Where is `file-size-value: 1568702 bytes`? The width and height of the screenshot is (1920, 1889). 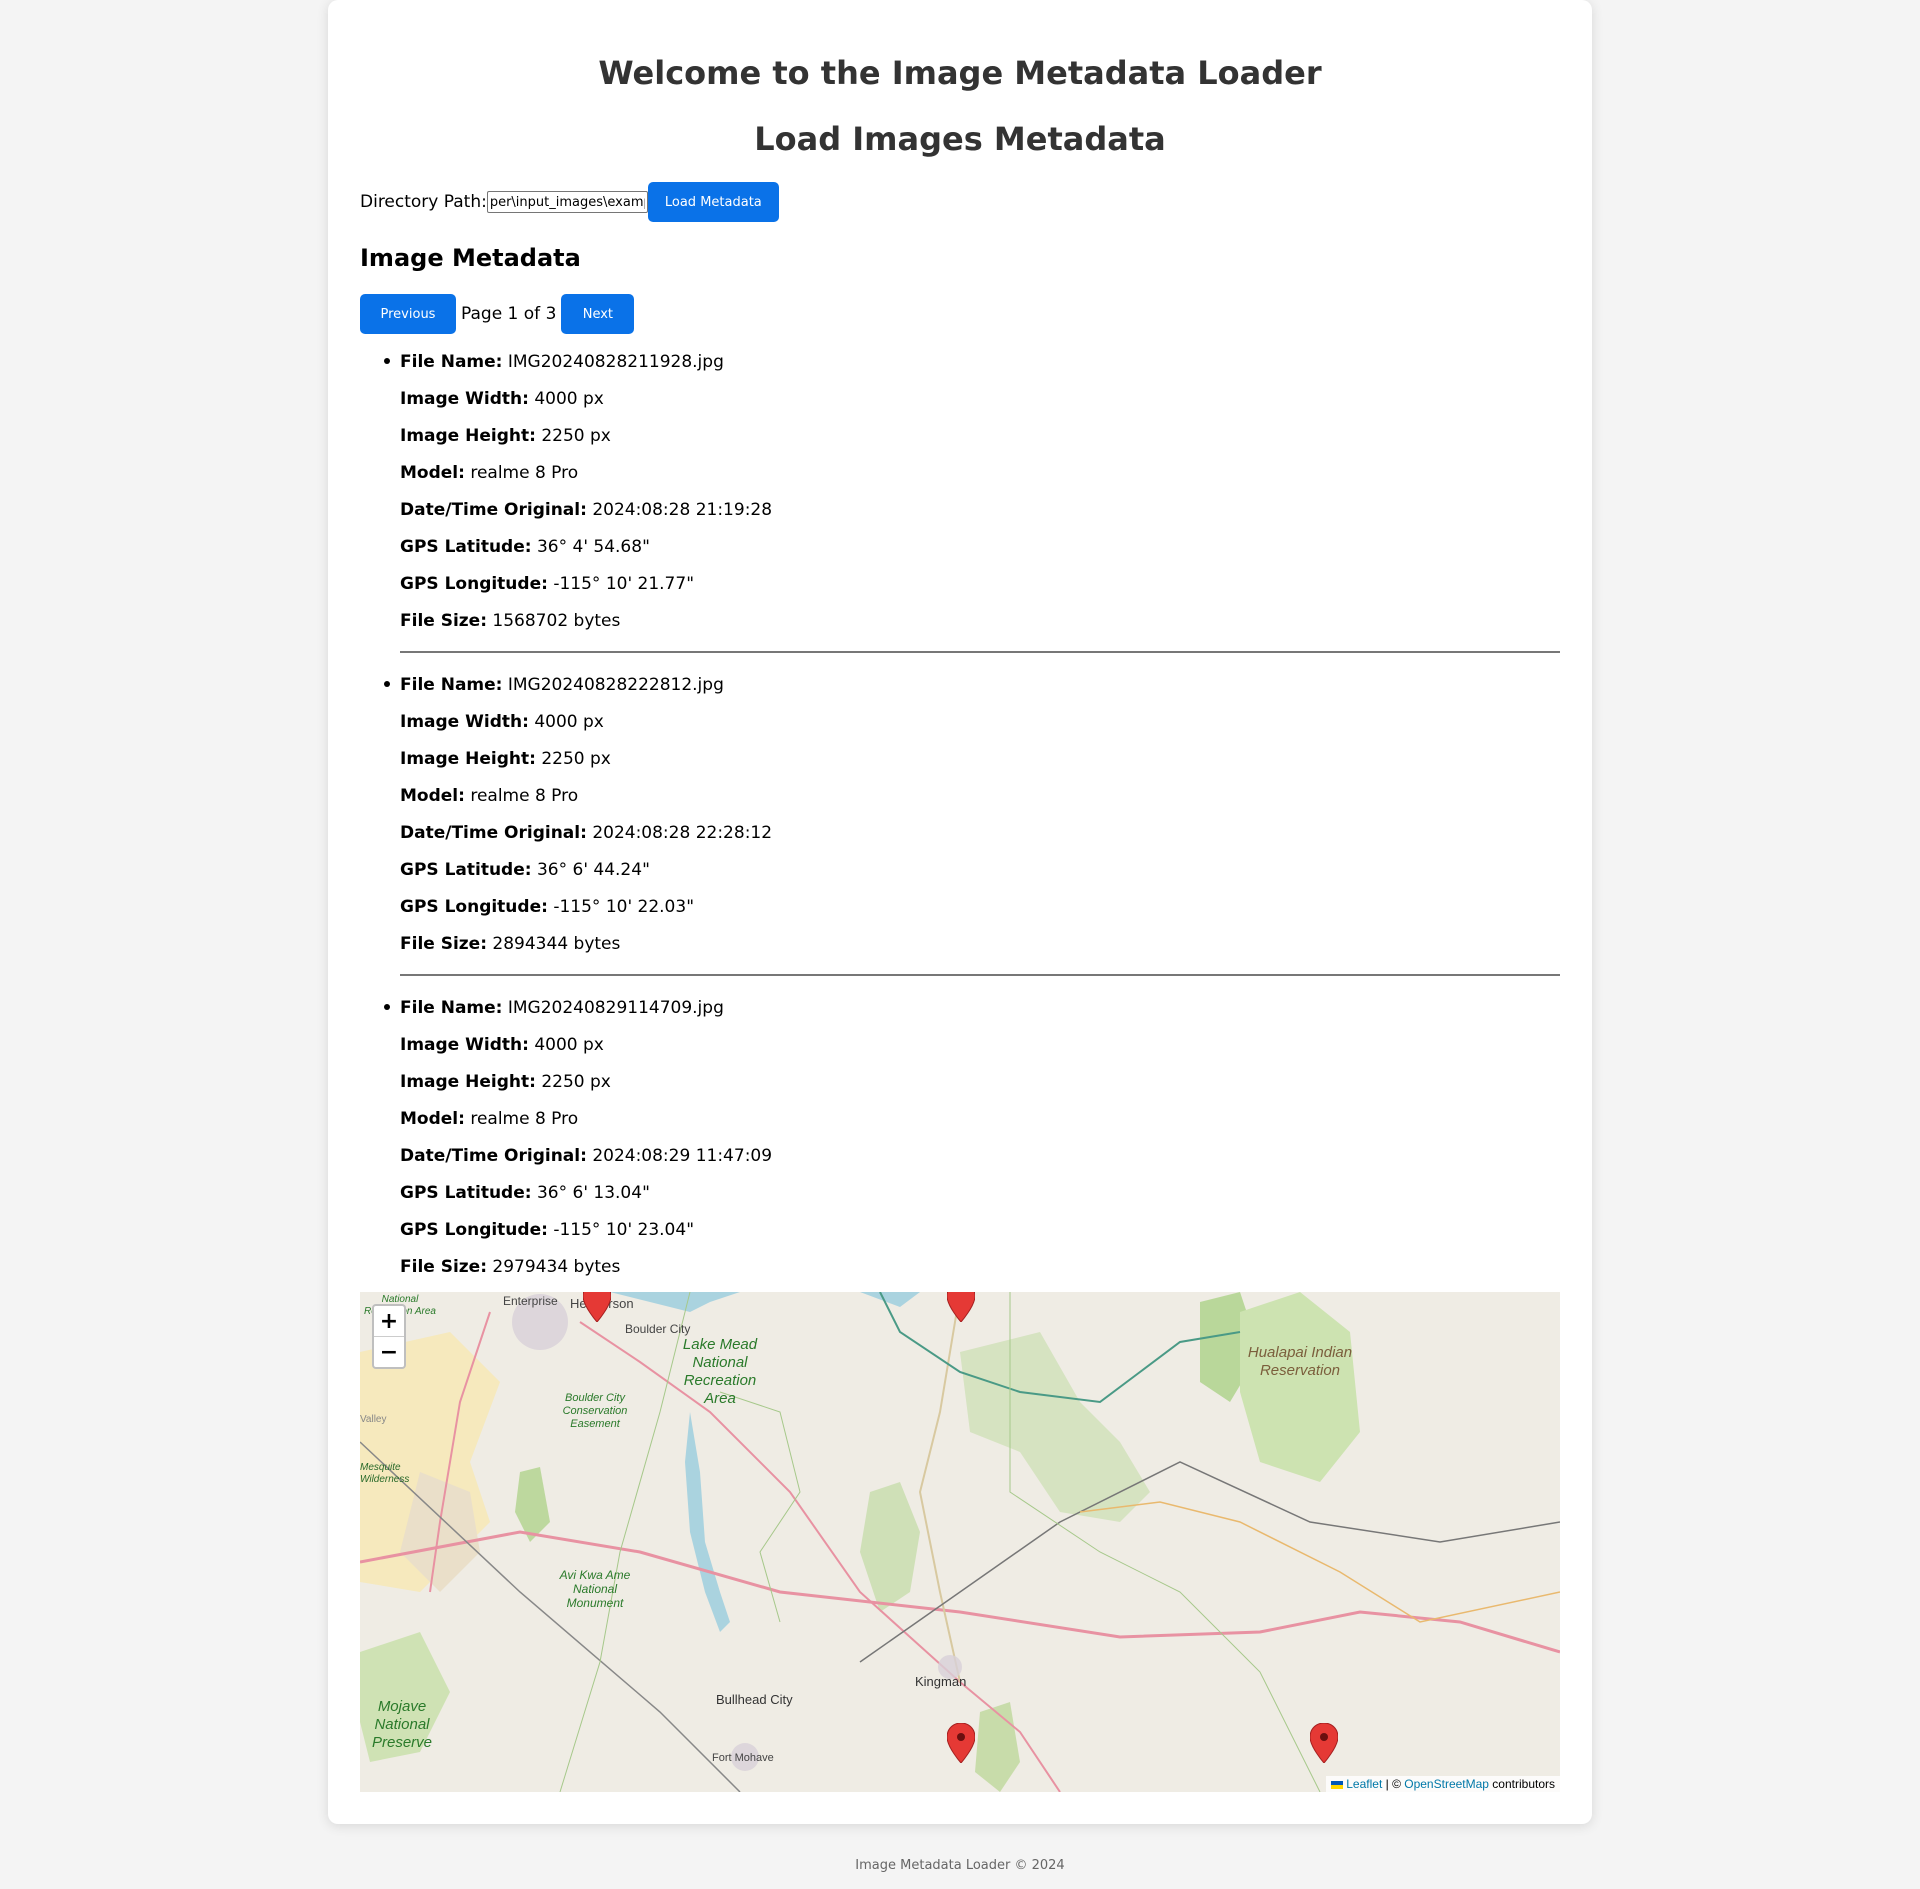 file-size-value: 1568702 bytes is located at coordinates (556, 621).